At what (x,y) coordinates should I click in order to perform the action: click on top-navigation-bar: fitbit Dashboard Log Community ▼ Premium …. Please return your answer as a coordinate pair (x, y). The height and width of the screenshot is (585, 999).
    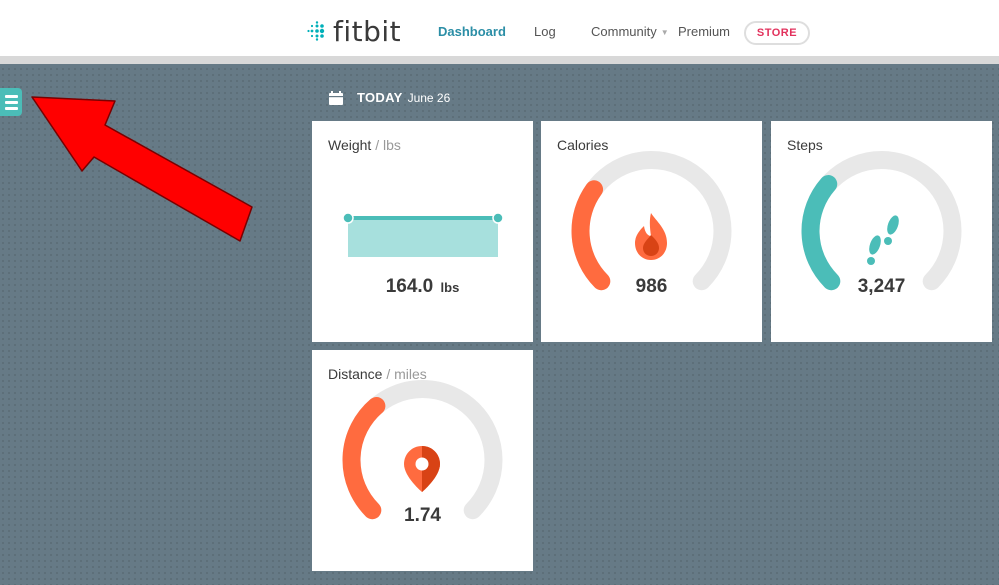
    Looking at the image, I should click on (499, 32).